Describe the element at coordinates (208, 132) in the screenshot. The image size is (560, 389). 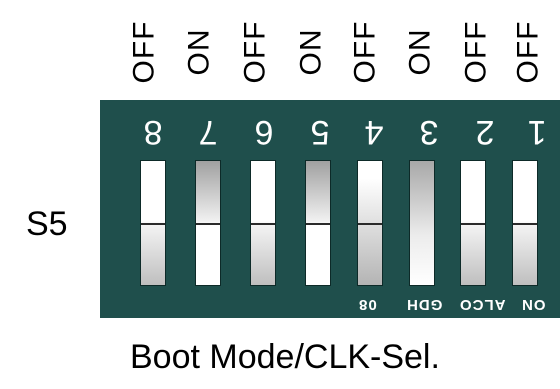
I see `switch-7-number: 7` at that location.